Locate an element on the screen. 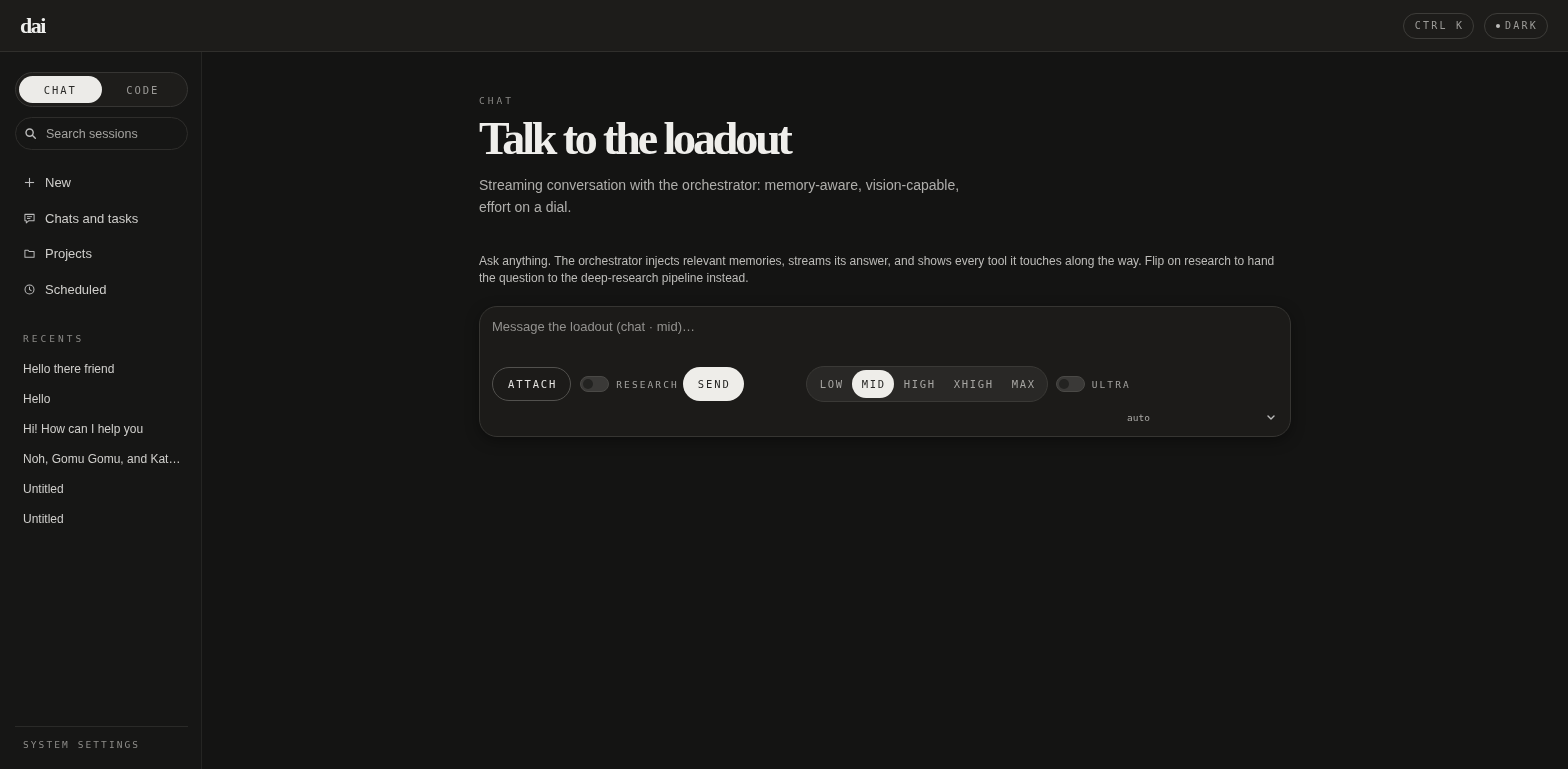 This screenshot has height=769, width=1568. nav-link: Chats and tasks is located at coordinates (92, 218).